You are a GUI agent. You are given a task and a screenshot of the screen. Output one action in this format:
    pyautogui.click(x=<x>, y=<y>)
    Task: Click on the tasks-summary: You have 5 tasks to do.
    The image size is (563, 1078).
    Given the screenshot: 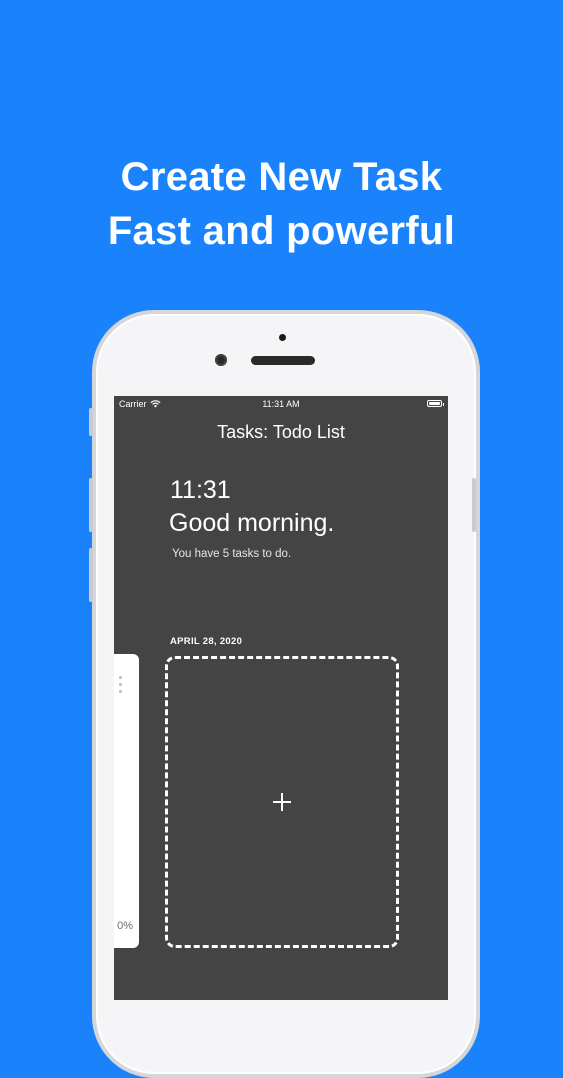 What is the action you would take?
    pyautogui.click(x=232, y=554)
    